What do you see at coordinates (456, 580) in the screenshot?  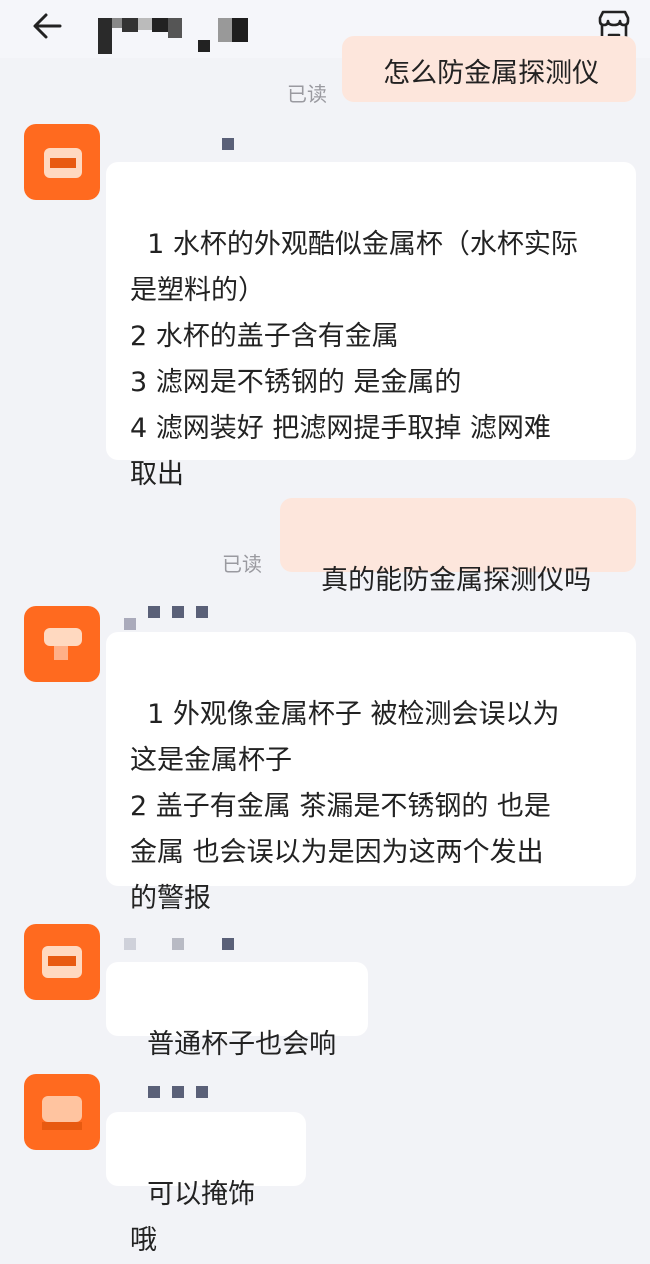 I see `message-text: 真的能防金属探测仪吗` at bounding box center [456, 580].